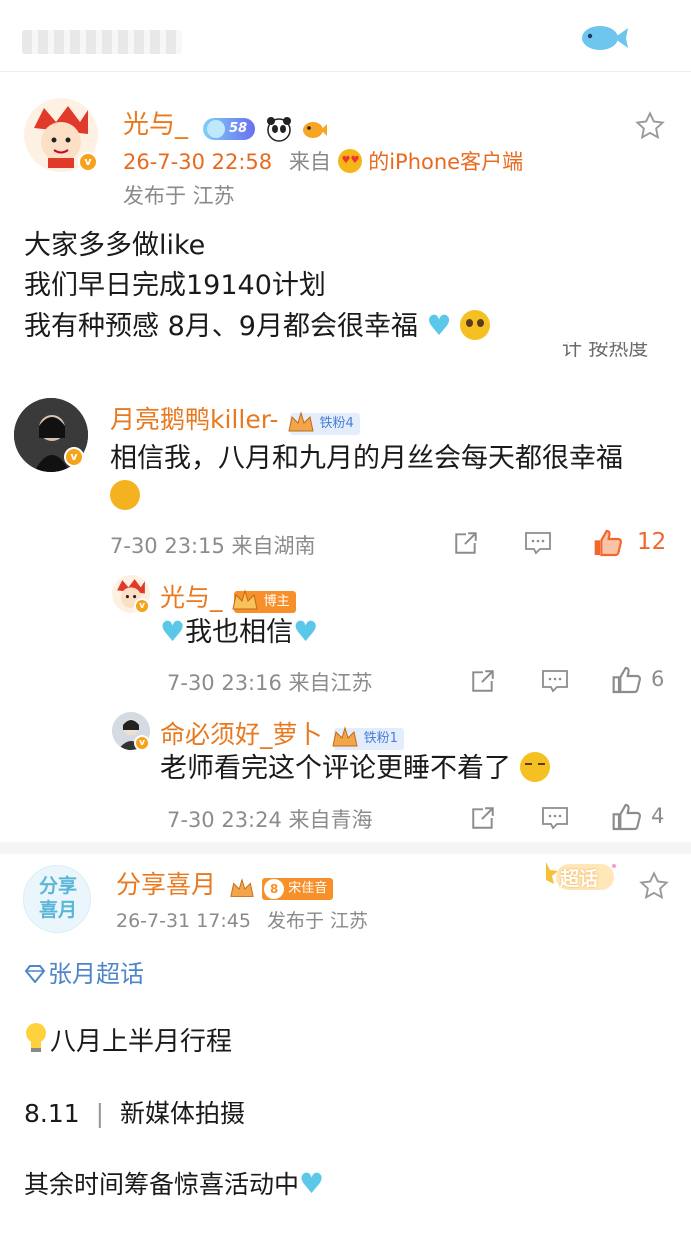  I want to click on avatar: 分享 喜月, so click(57, 899).